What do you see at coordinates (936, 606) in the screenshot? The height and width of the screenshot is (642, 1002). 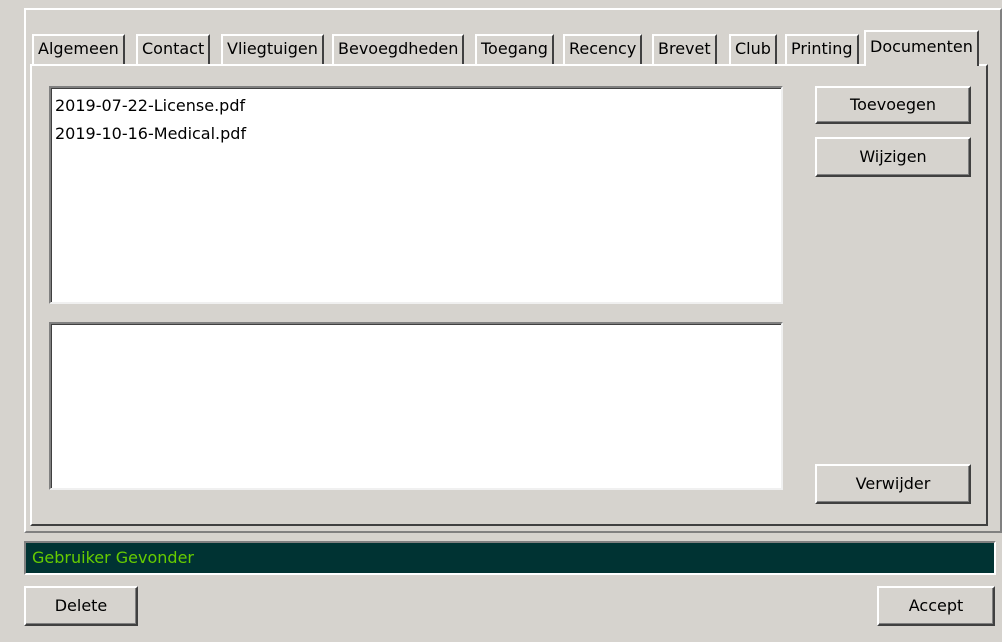 I see `accept-button: Accept` at bounding box center [936, 606].